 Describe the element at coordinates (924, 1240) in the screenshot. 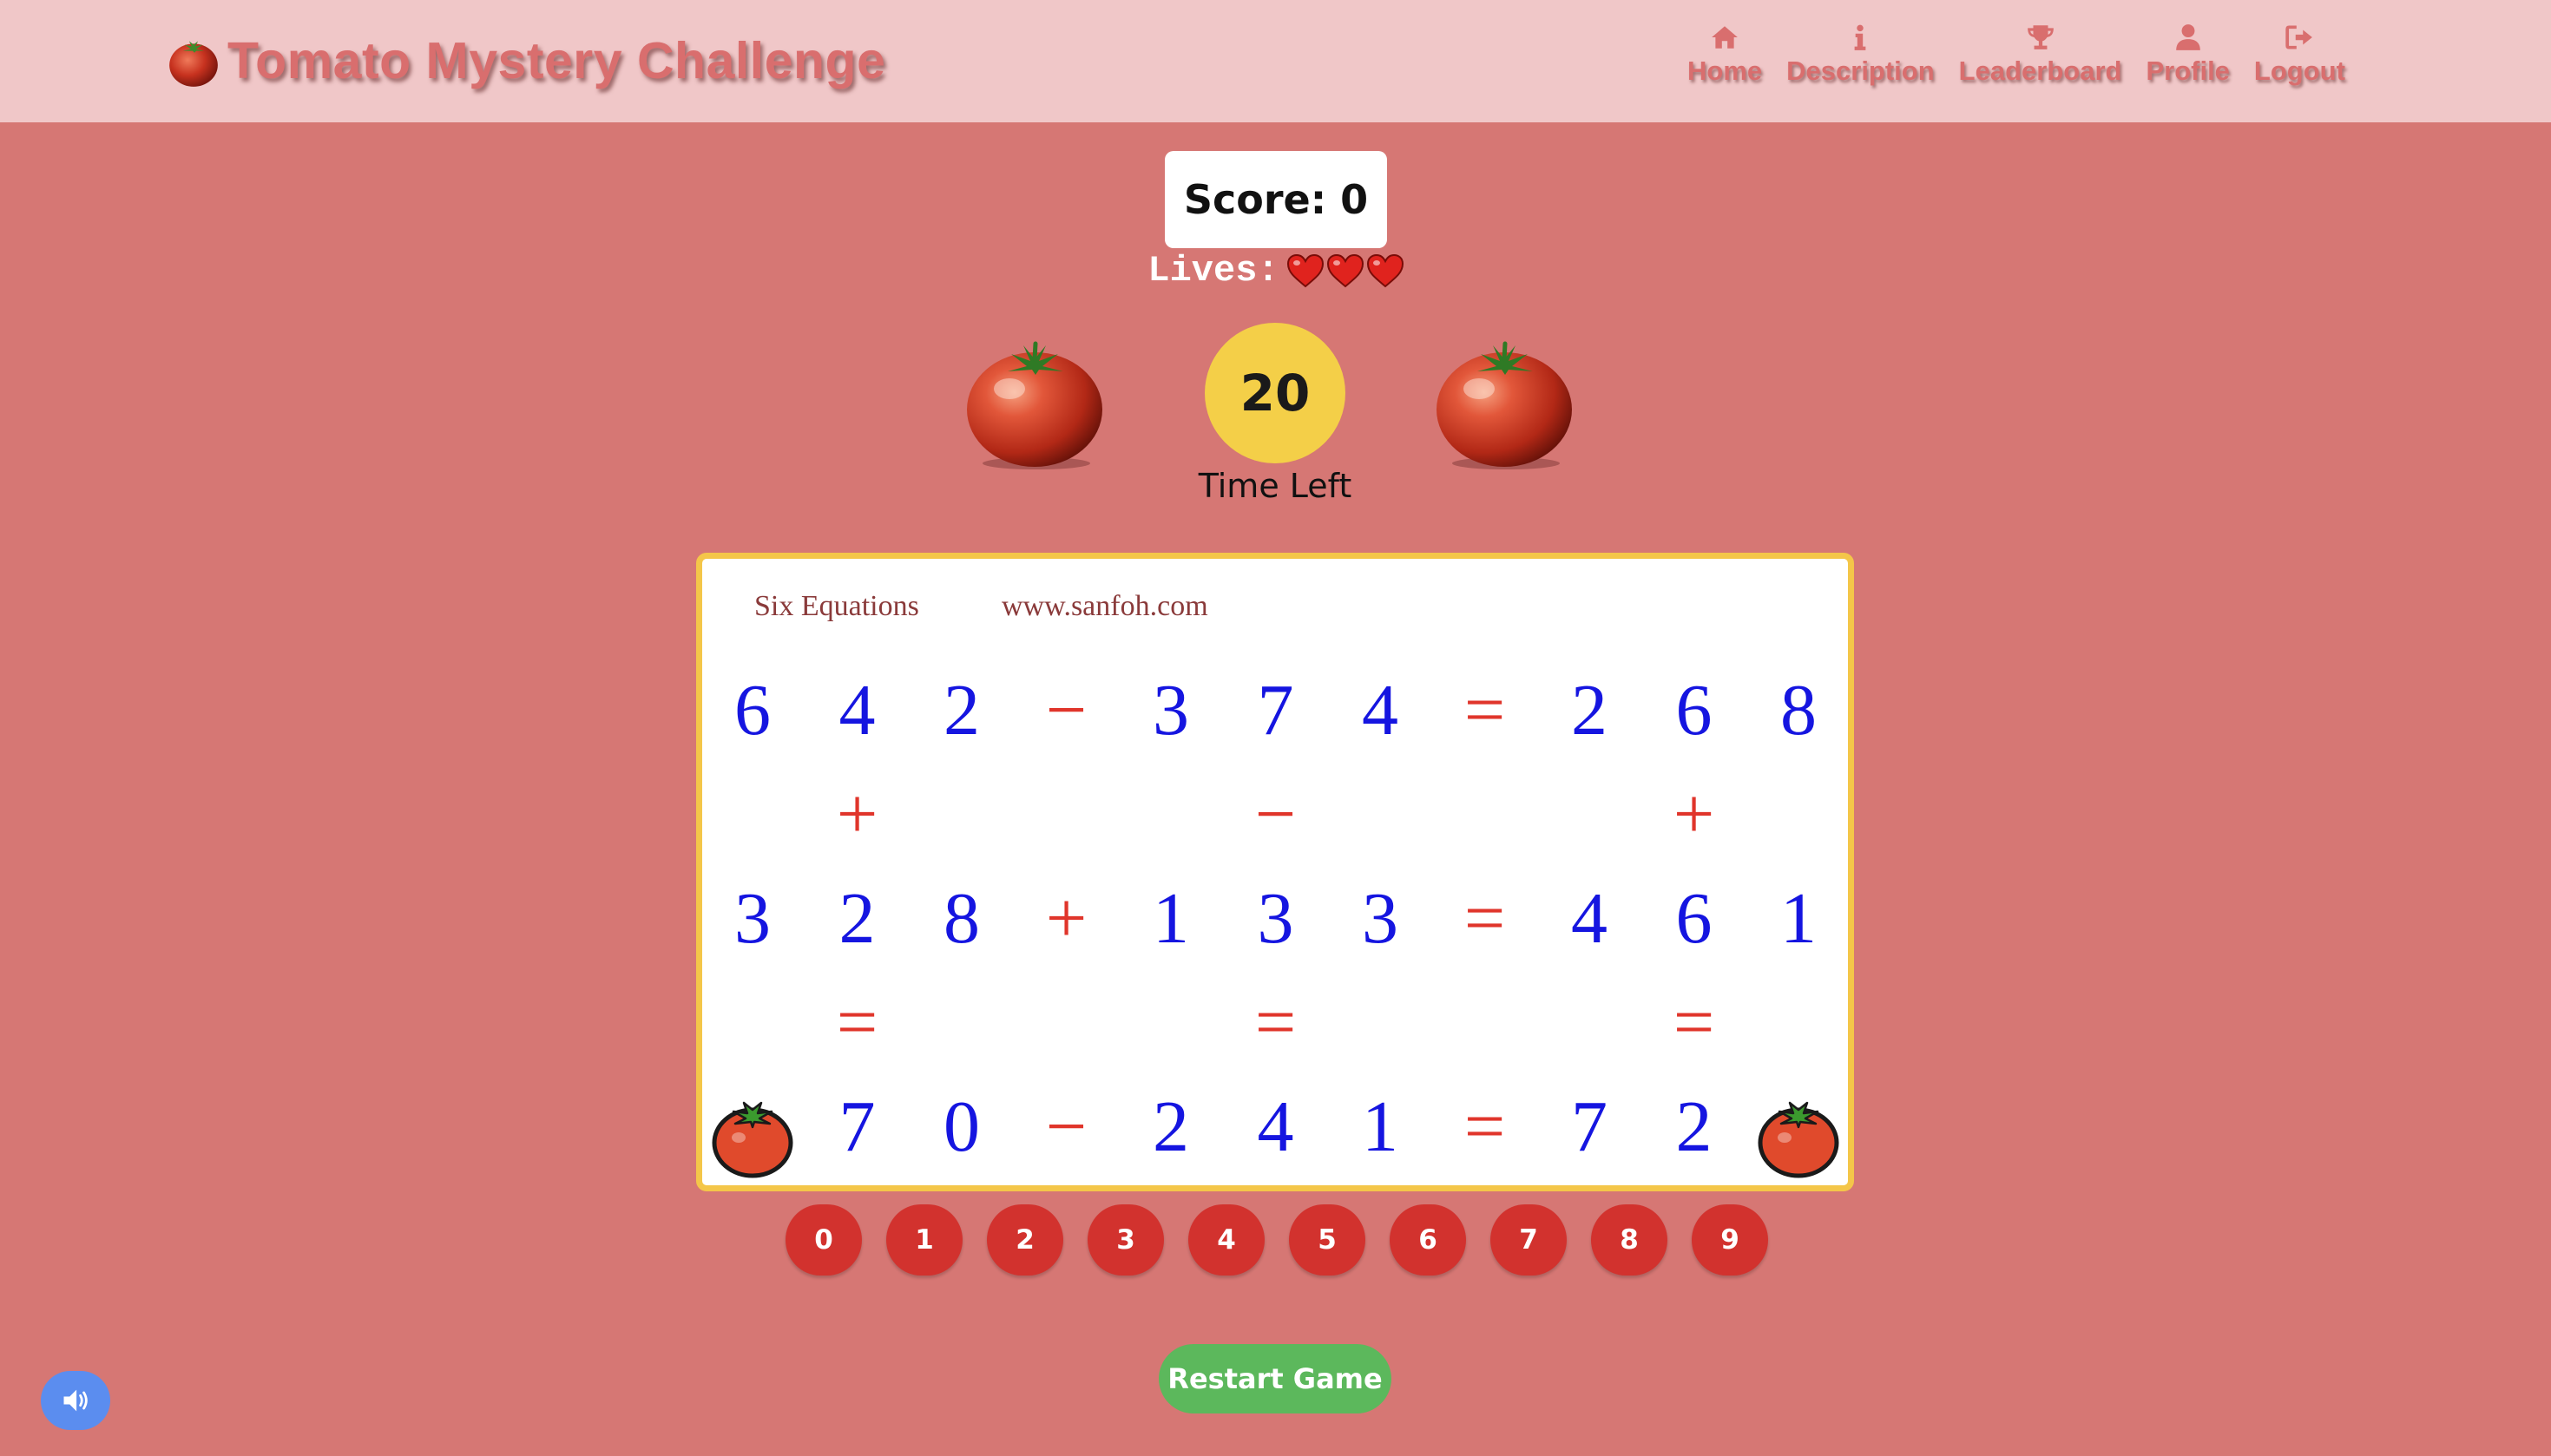

I see `number-button-1: 1` at that location.